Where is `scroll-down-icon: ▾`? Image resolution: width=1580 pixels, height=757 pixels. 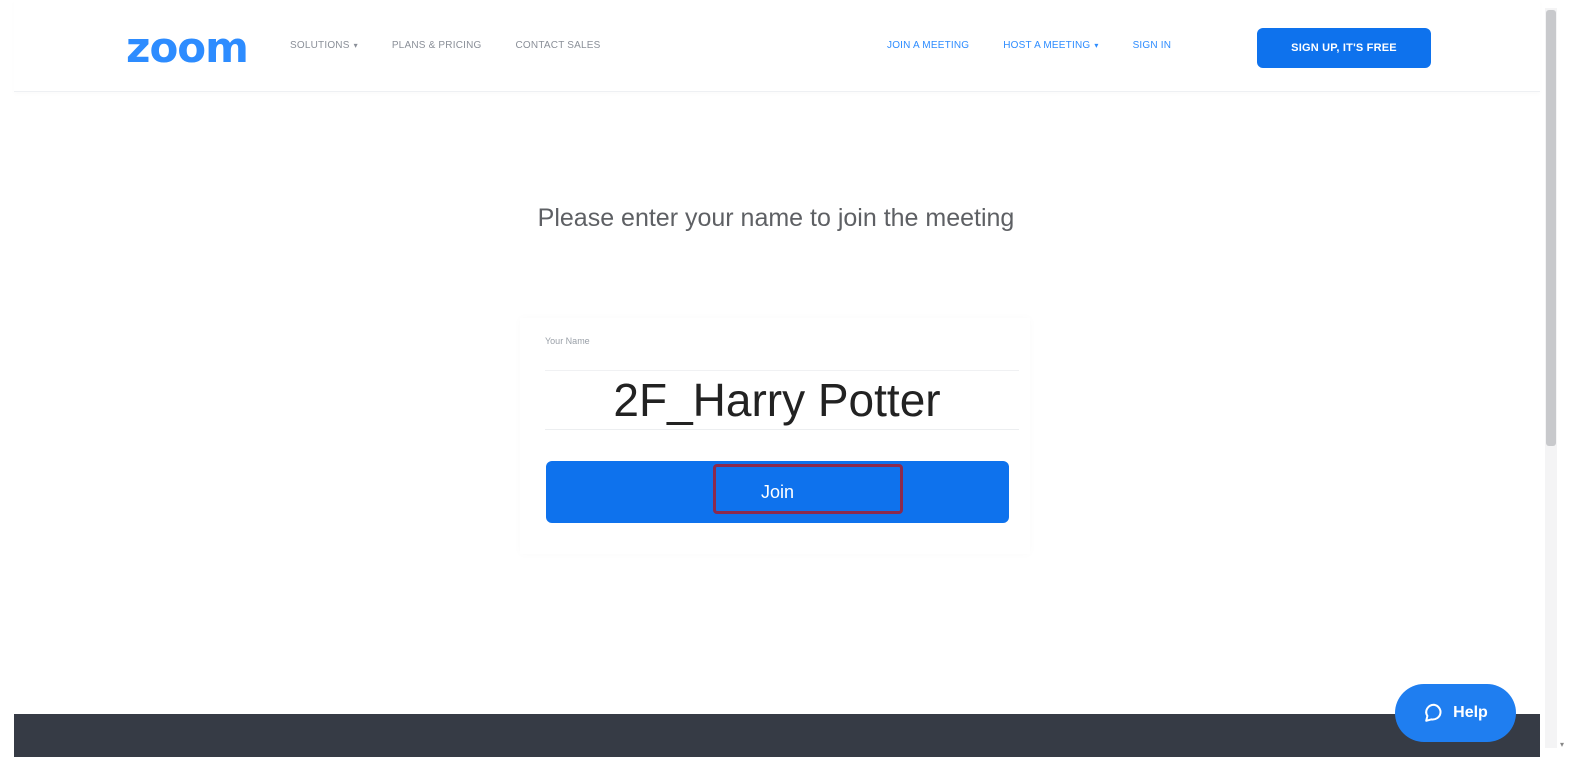
scroll-down-icon: ▾ is located at coordinates (1562, 744).